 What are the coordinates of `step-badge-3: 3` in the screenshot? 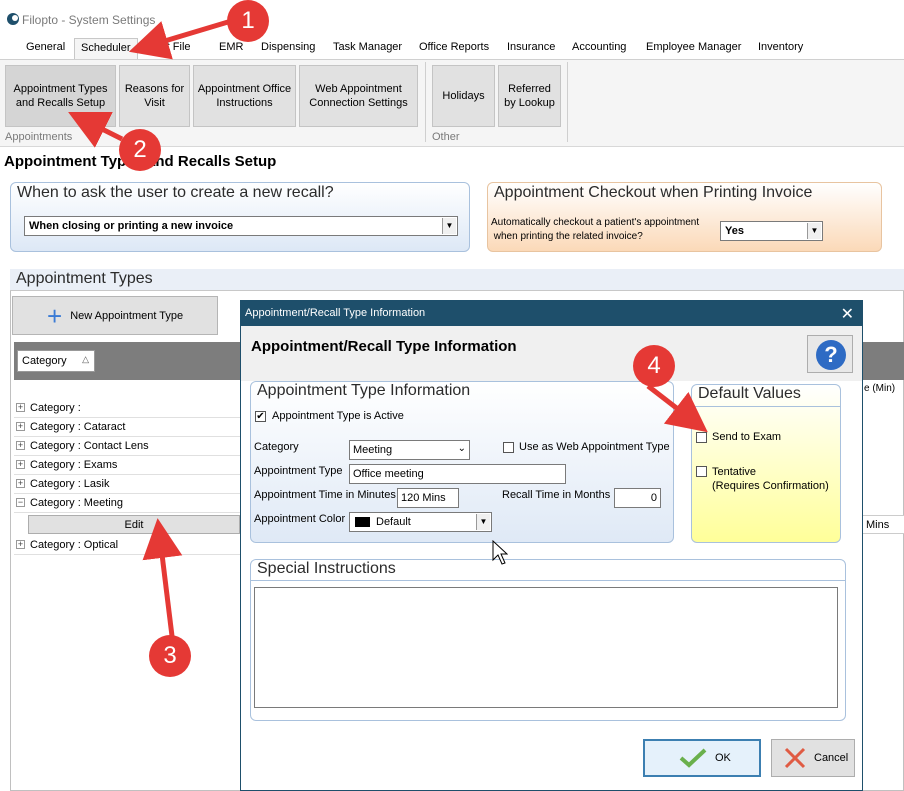 It's located at (170, 656).